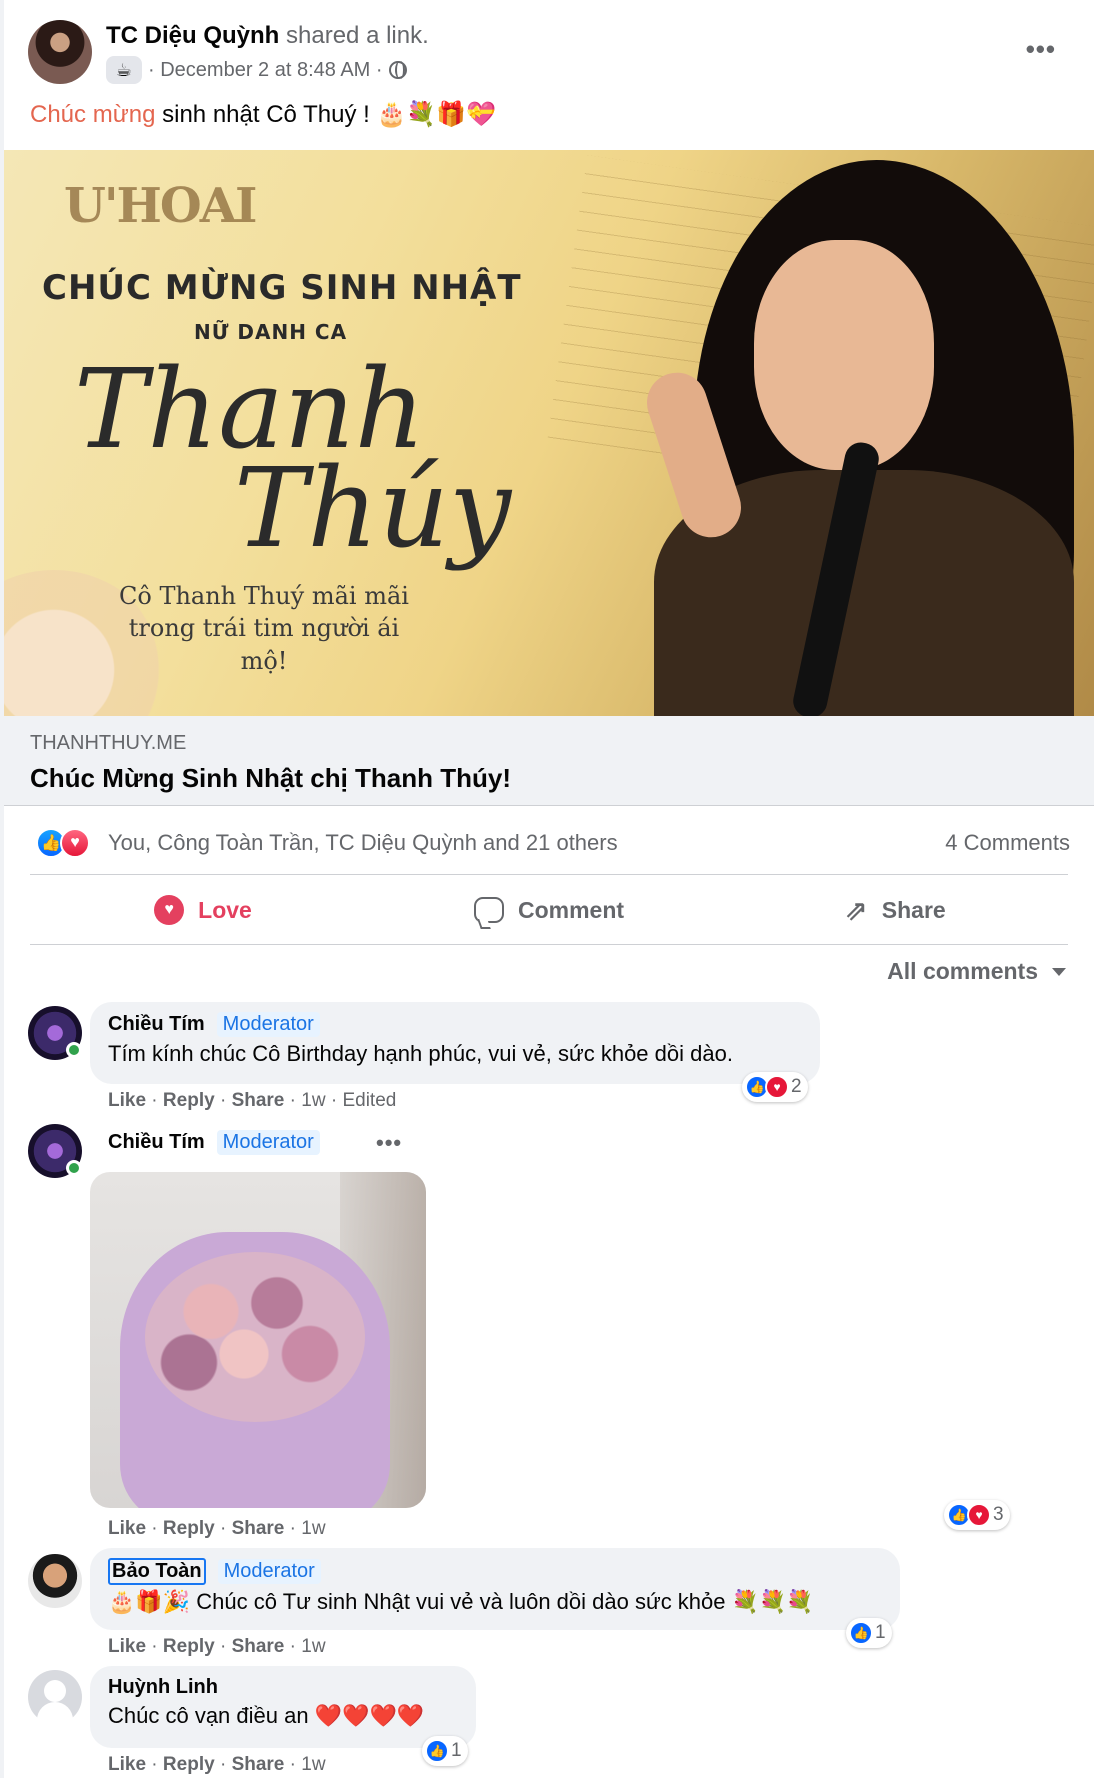  I want to click on comment-header: Chiều Tím Moderator, so click(214, 1142).